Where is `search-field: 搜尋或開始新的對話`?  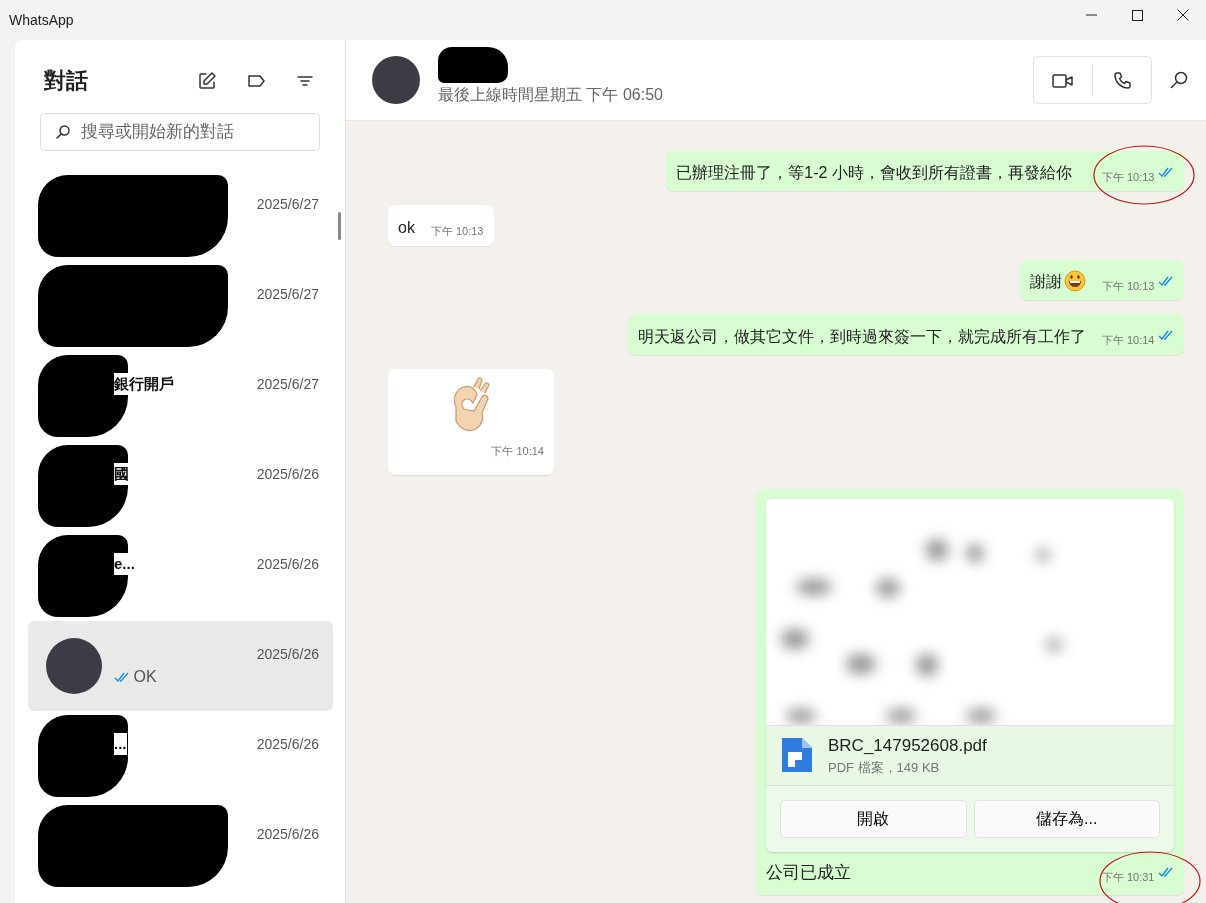 search-field: 搜尋或開始新的對話 is located at coordinates (180, 132).